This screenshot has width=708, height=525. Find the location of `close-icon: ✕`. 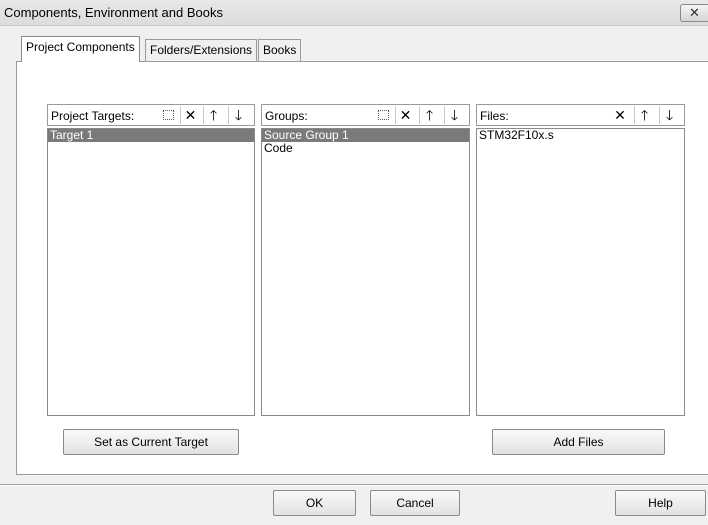

close-icon: ✕ is located at coordinates (694, 13).